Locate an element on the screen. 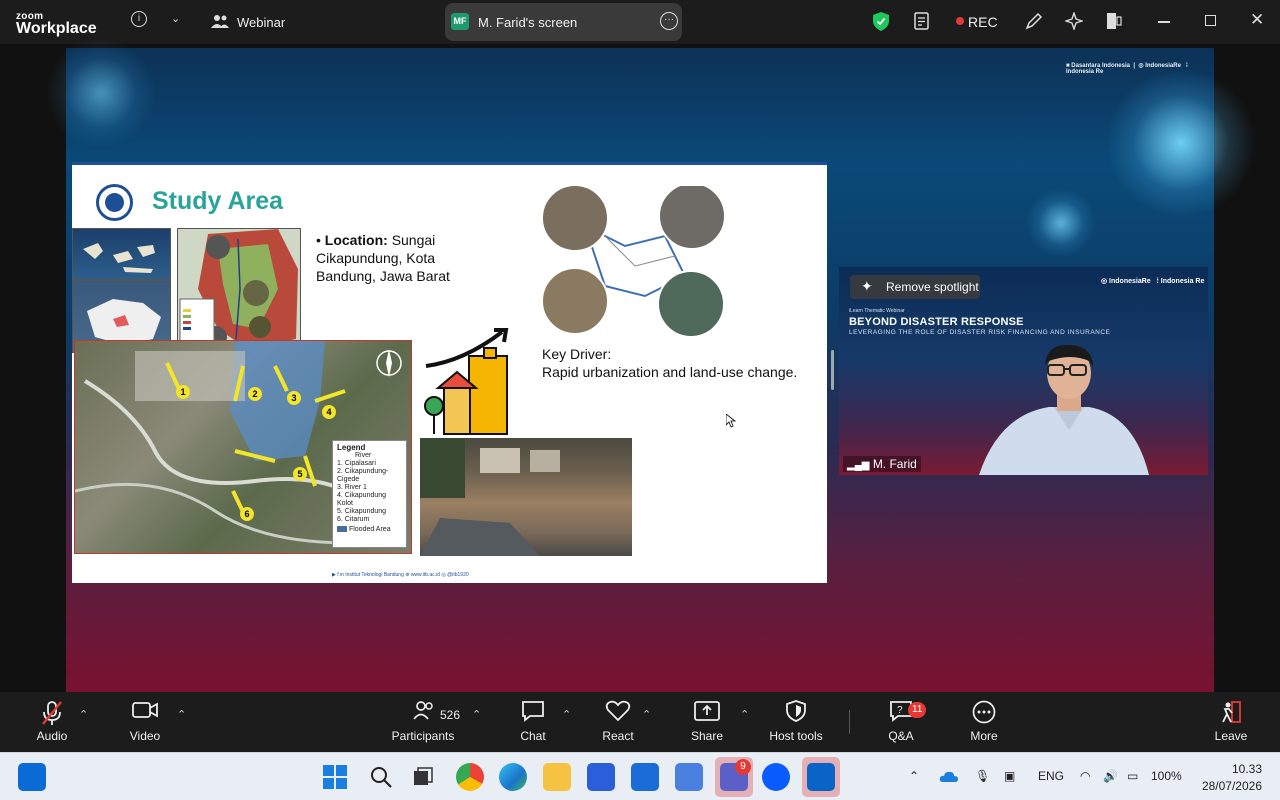  video-button: Video is located at coordinates (145, 721).